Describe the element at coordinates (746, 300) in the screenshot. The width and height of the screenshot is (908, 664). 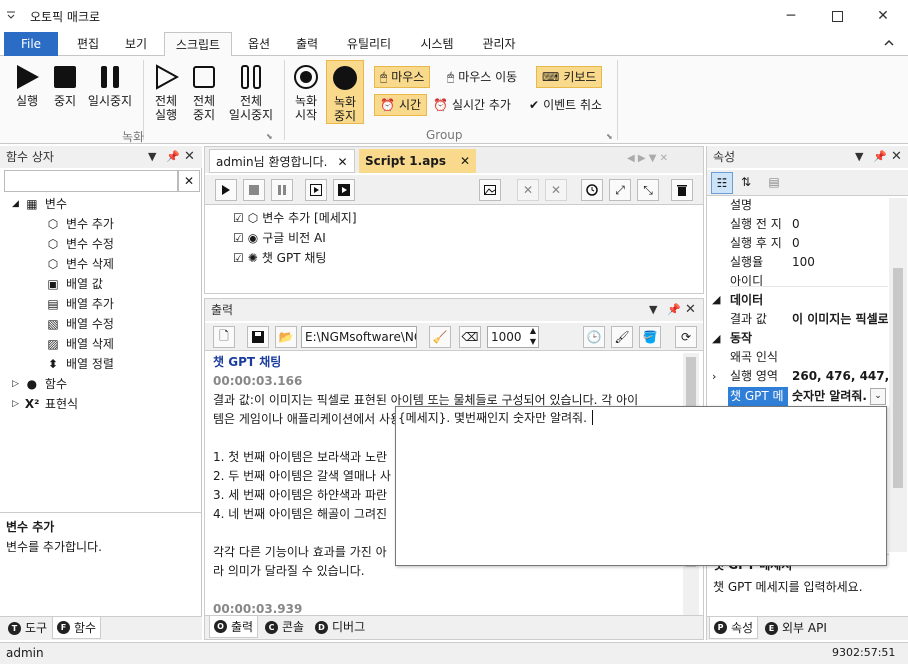
I see `category-data: 데이터` at that location.